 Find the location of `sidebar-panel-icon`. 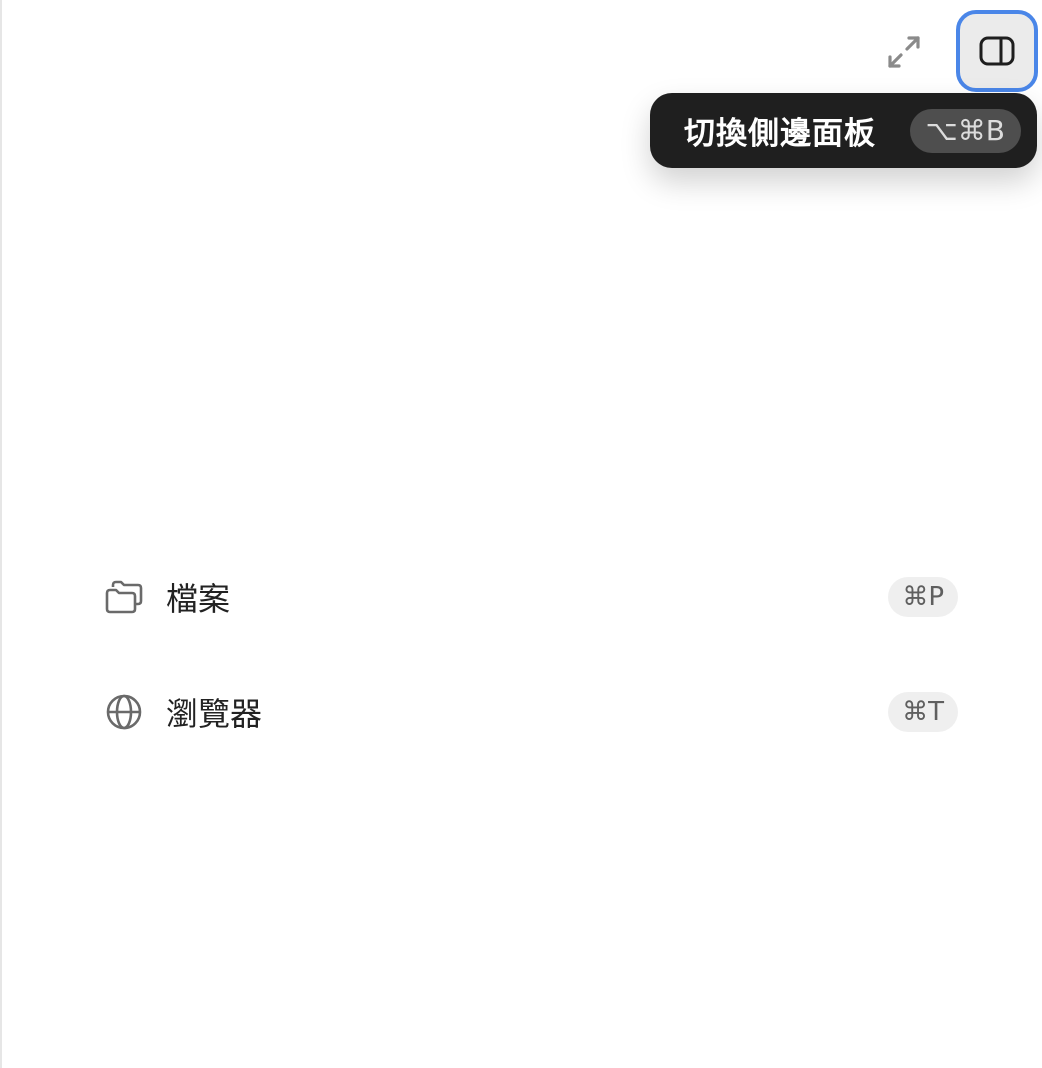

sidebar-panel-icon is located at coordinates (997, 51).